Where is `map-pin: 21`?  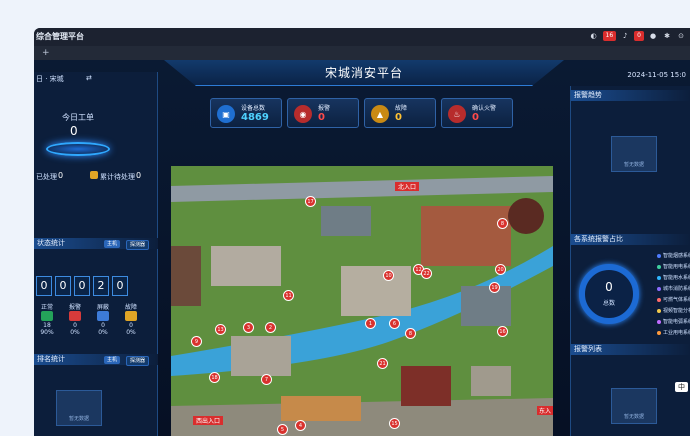 map-pin: 21 is located at coordinates (382, 363).